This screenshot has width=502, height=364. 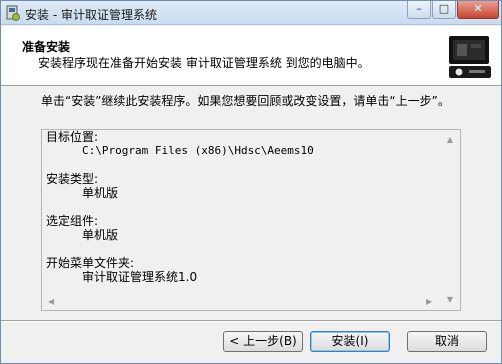 What do you see at coordinates (204, 63) in the screenshot?
I see `page-subtitle: 安装程序现在准备开始安装 审计取证管理系统 到您的电脑中。` at bounding box center [204, 63].